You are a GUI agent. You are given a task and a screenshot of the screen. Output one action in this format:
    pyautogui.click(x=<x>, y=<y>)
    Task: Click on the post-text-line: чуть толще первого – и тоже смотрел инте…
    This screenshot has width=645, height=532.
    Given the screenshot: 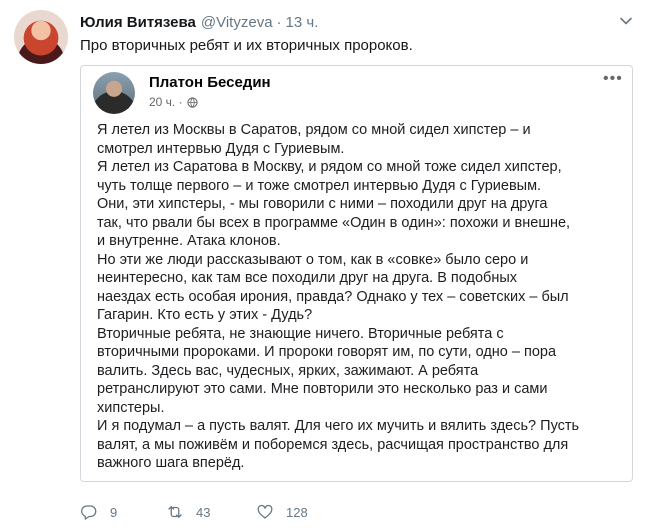 What is the action you would take?
    pyautogui.click(x=319, y=185)
    